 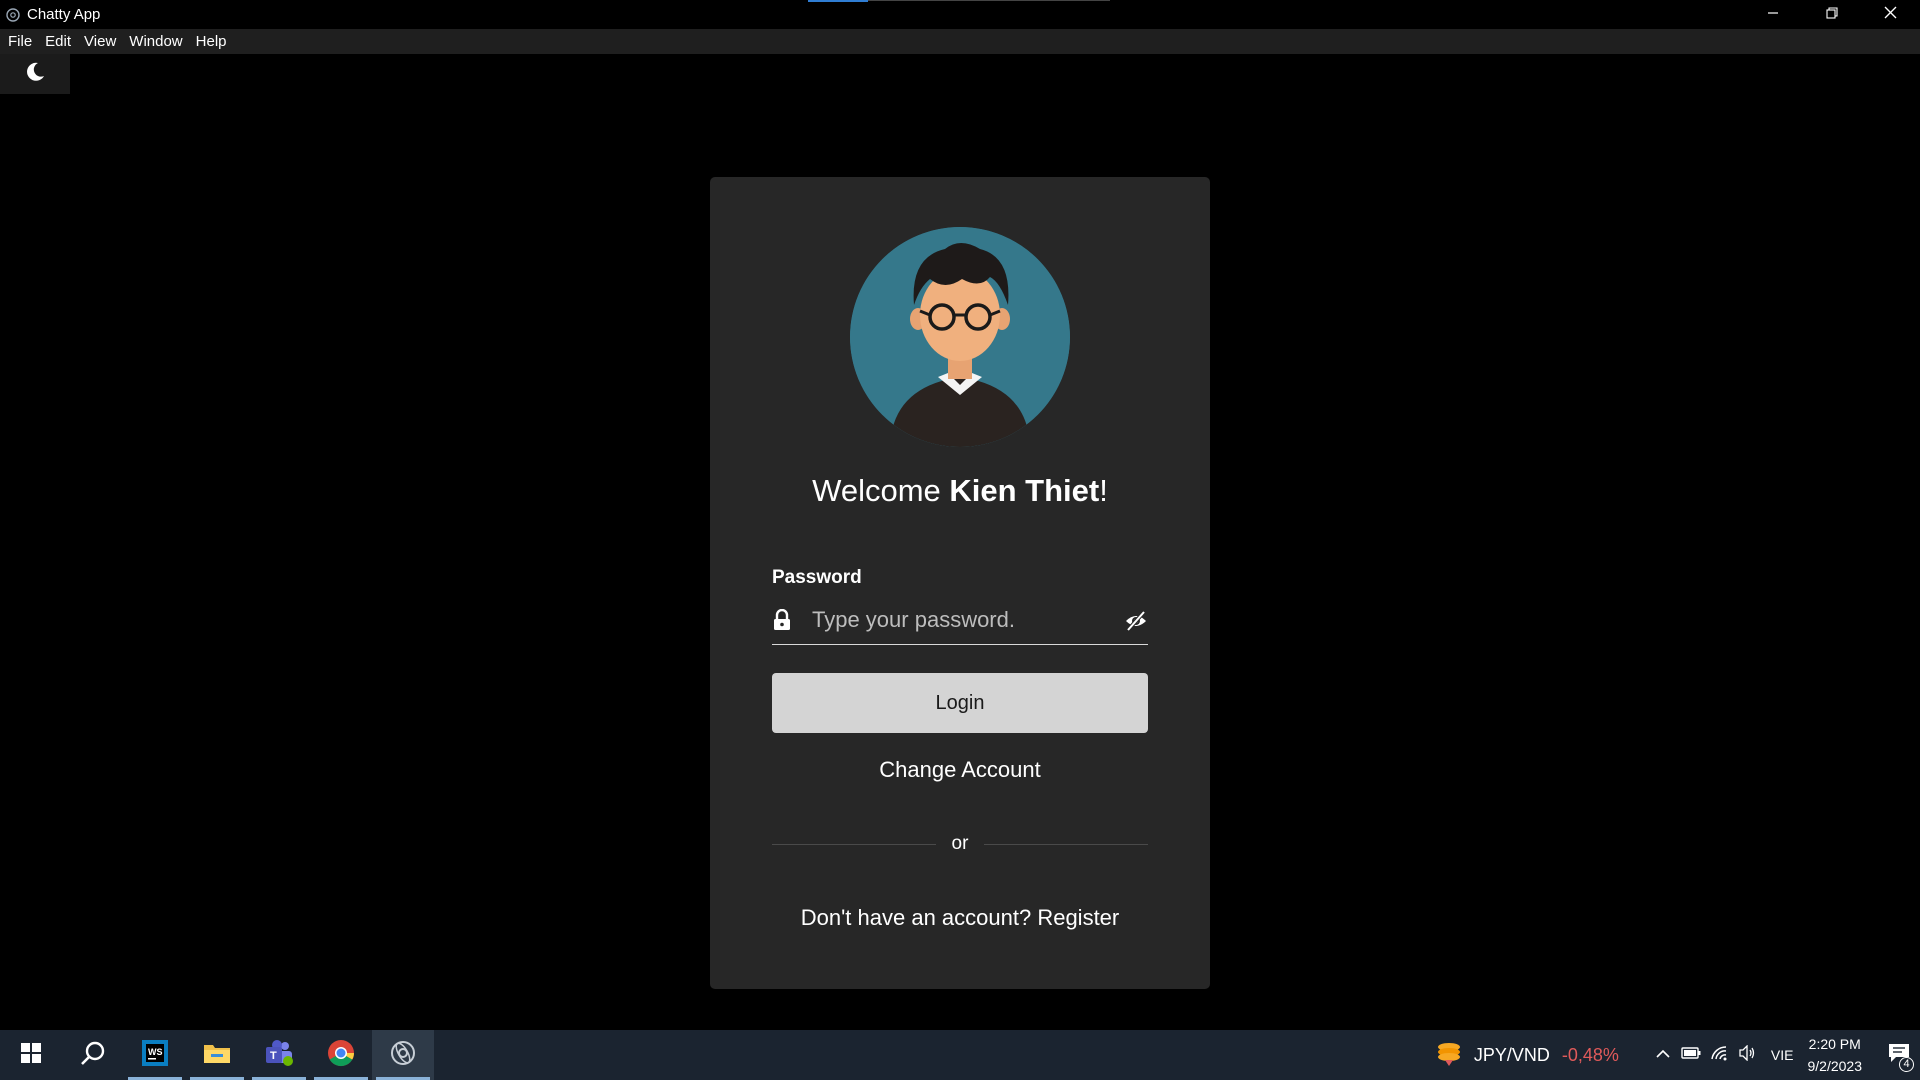 I want to click on window-controls, so click(x=1831, y=14).